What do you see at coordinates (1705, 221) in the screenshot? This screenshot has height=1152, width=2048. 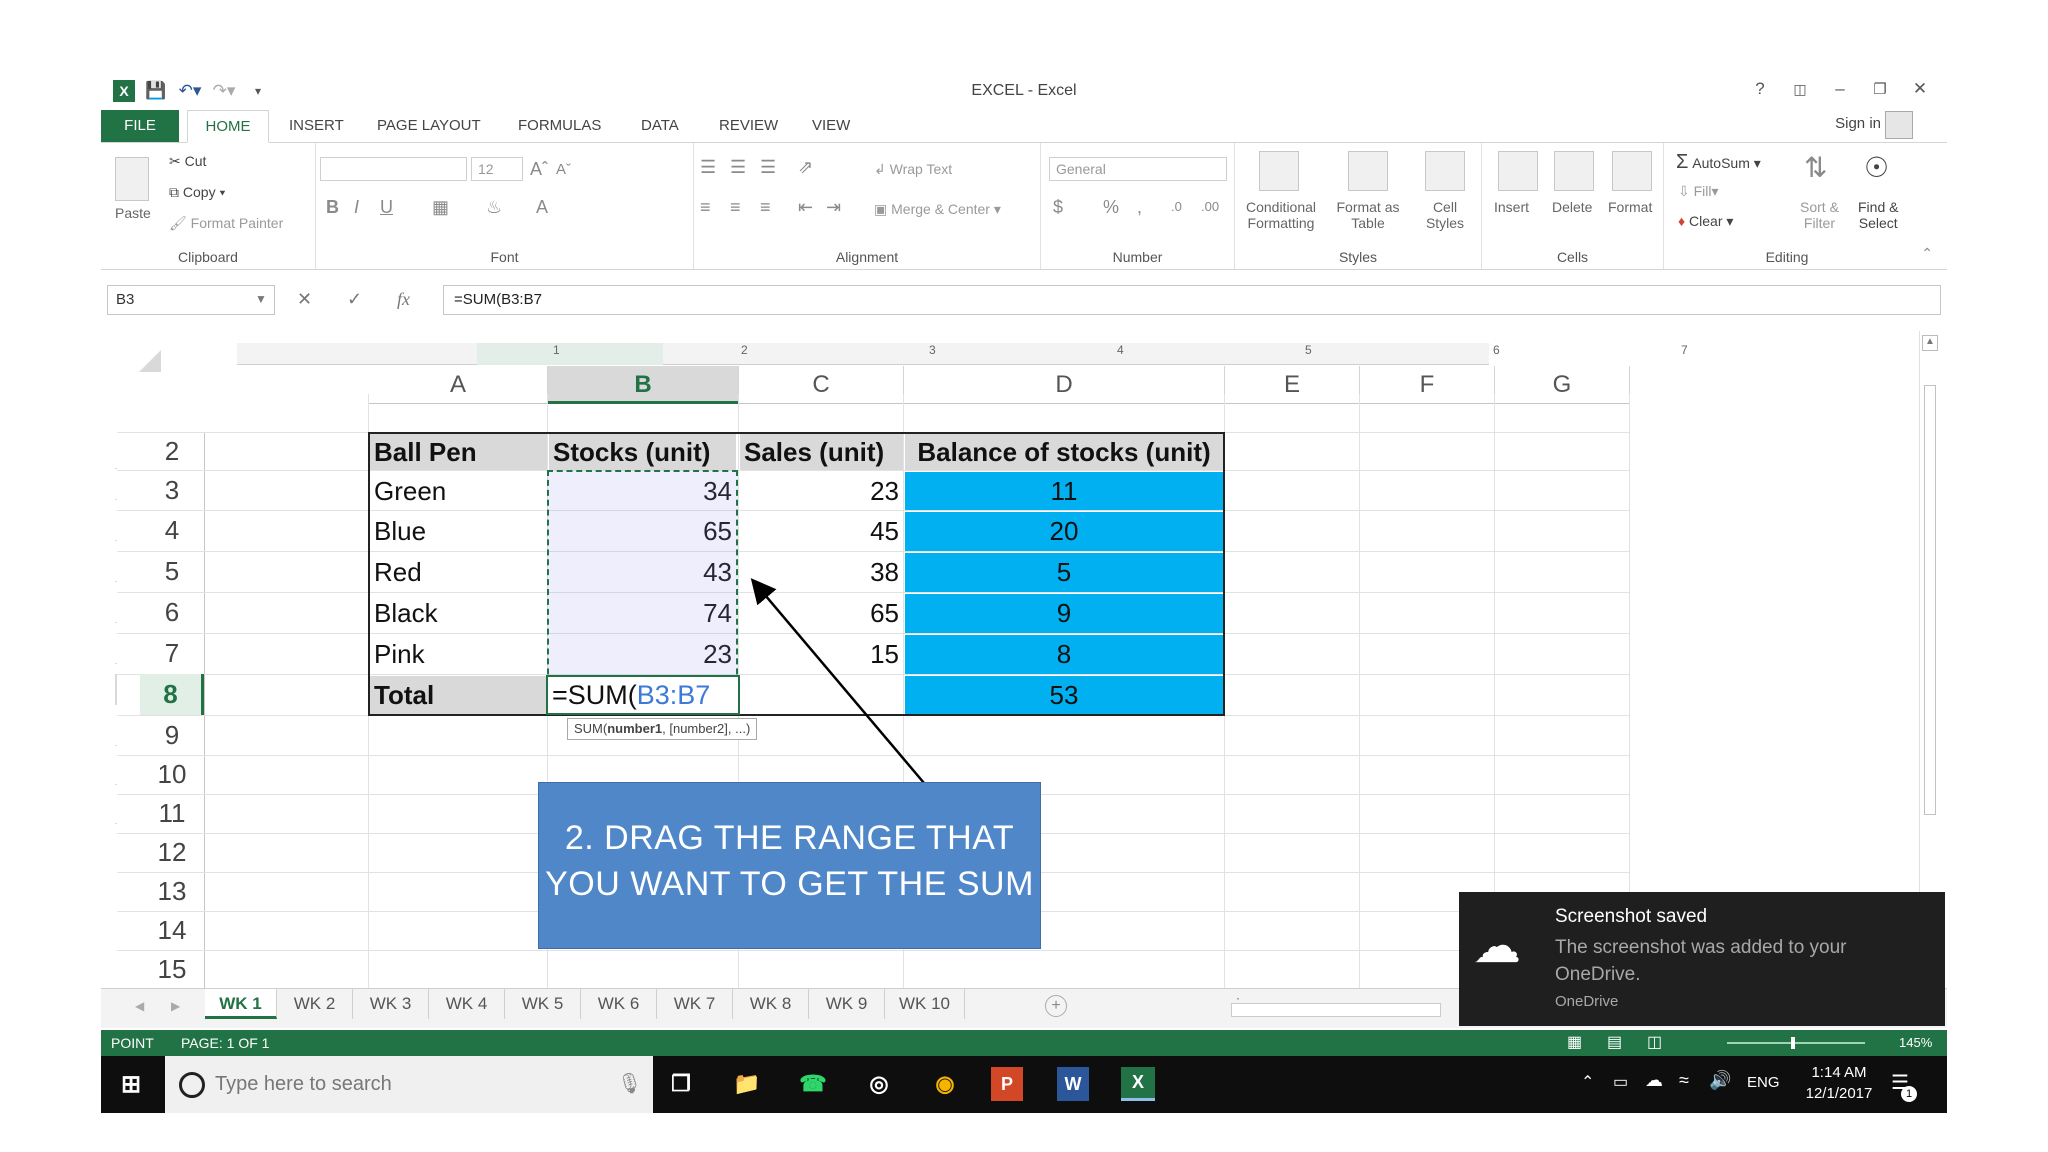 I see `clear-button: ♦ Clear ▾` at bounding box center [1705, 221].